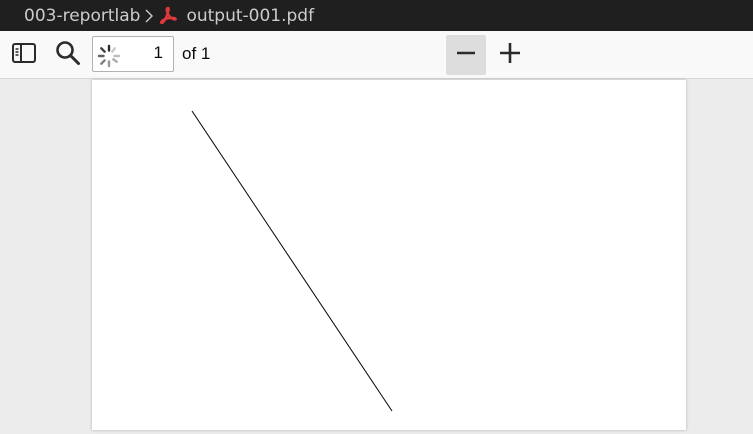 The image size is (753, 434). What do you see at coordinates (169, 17) in the screenshot?
I see `pdf-file-icon` at bounding box center [169, 17].